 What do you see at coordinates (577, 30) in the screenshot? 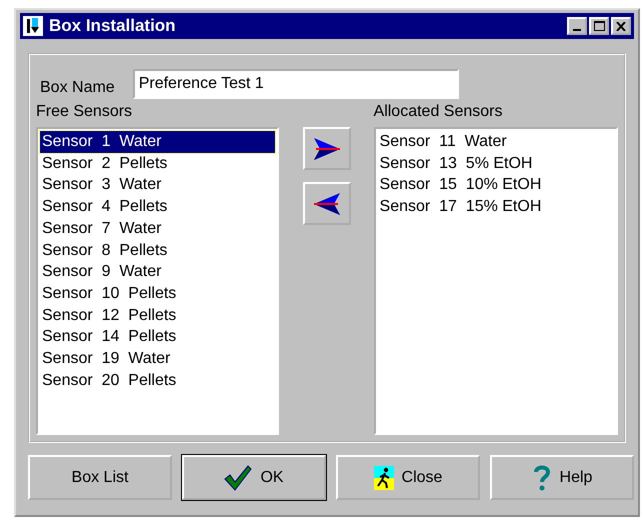
I see `minimize-icon` at bounding box center [577, 30].